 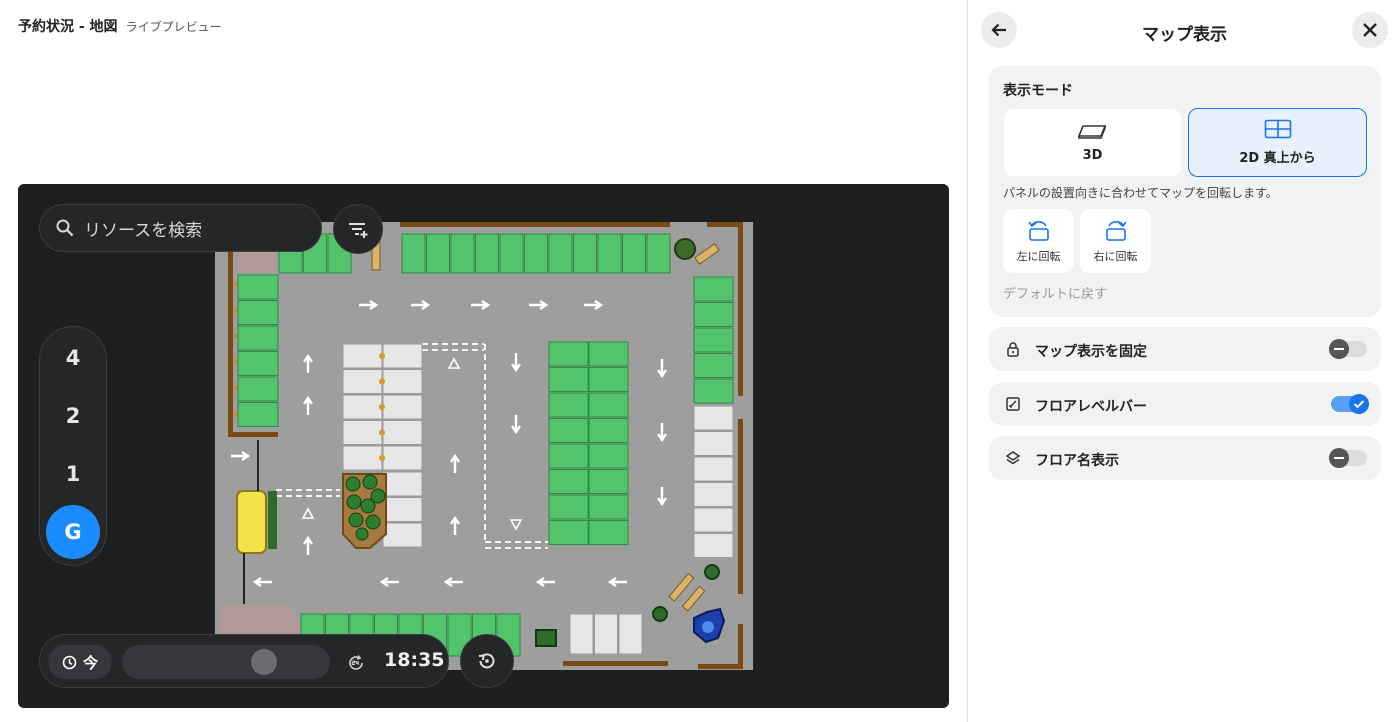 What do you see at coordinates (356, 662) in the screenshot?
I see `24h-icon` at bounding box center [356, 662].